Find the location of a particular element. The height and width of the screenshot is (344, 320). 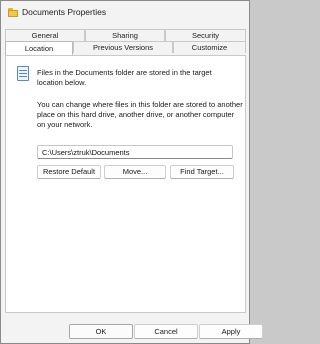

apply-button: Apply is located at coordinates (231, 331).